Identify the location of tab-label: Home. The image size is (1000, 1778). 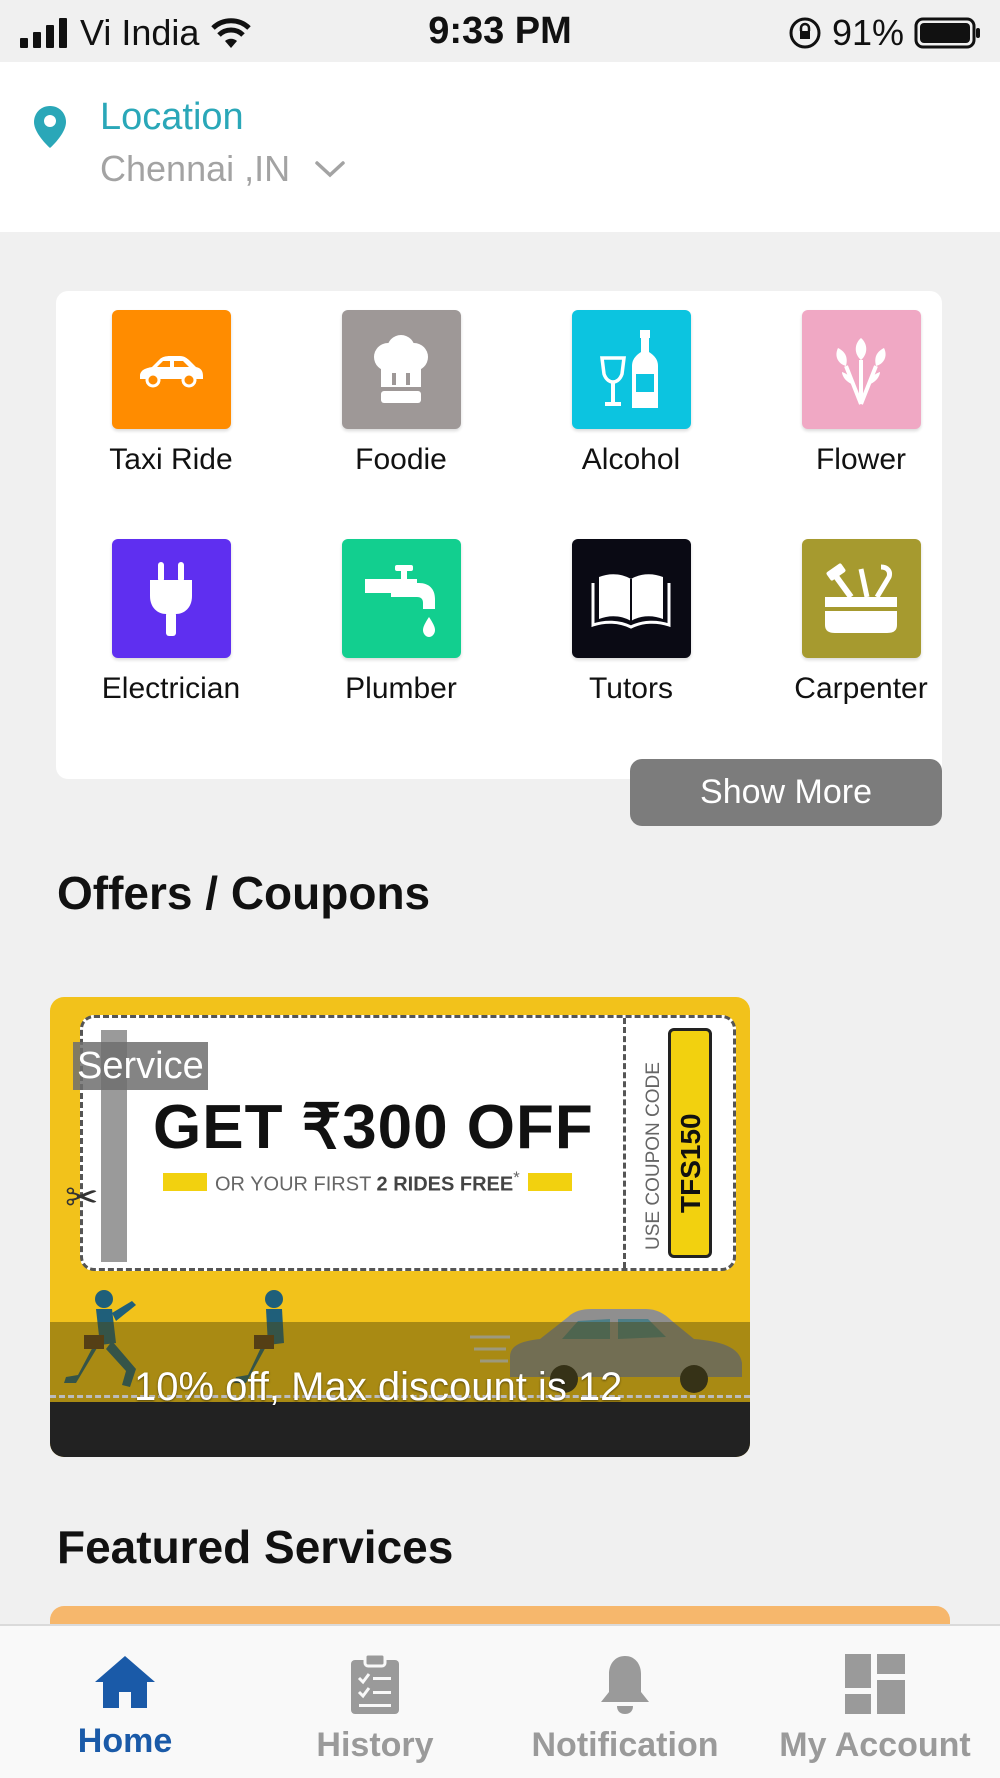
(125, 1741).